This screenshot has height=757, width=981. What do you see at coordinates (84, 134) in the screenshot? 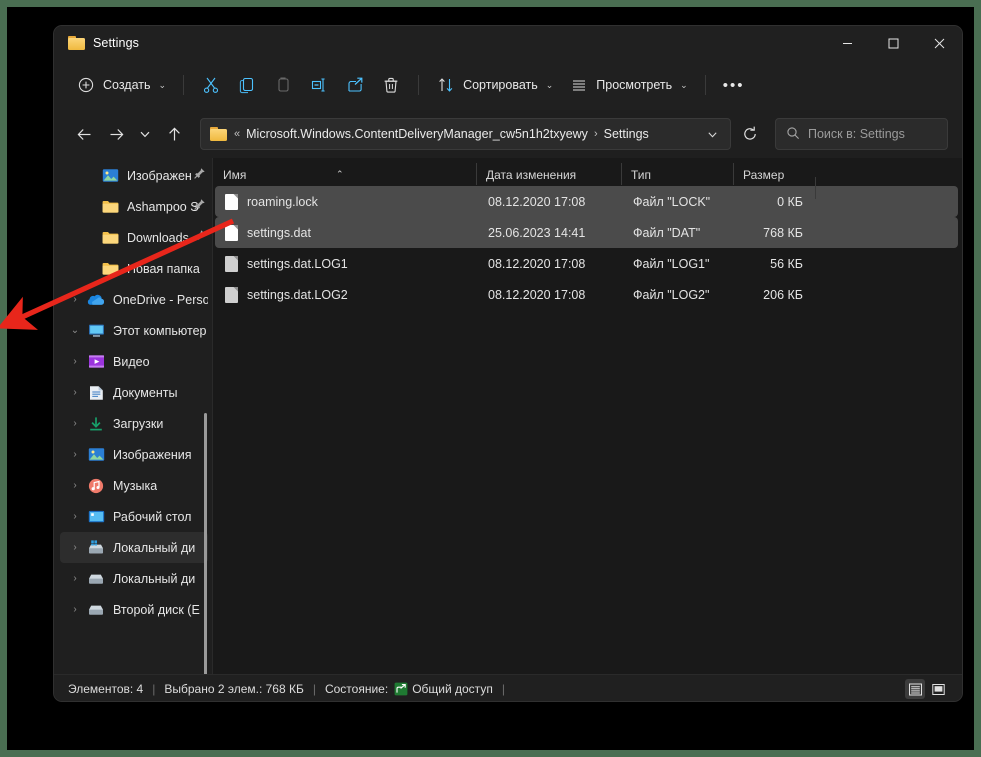
I see `back-button` at bounding box center [84, 134].